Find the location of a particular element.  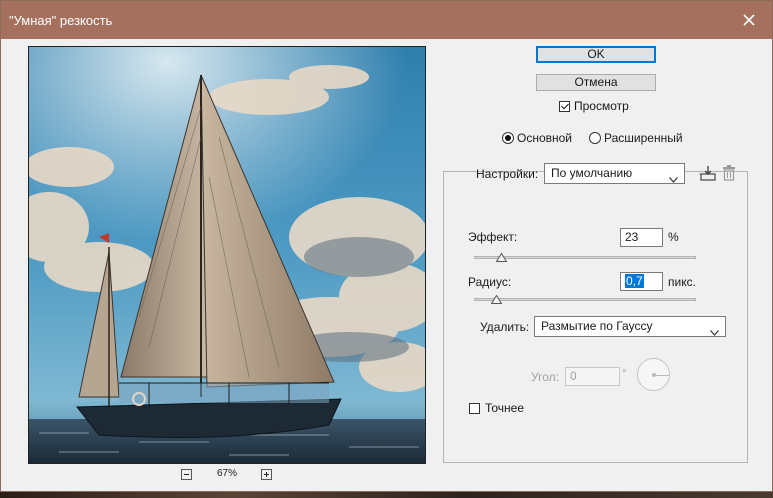

save-preset-icon is located at coordinates (707, 173).